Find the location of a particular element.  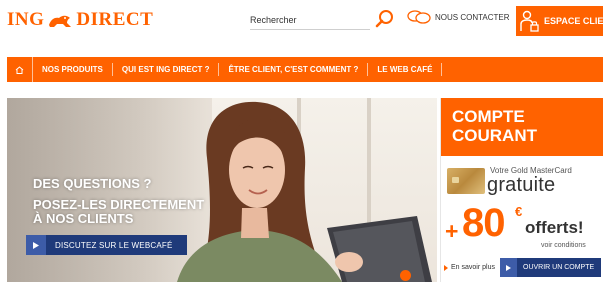

nav-item-le-web-cafe: LE WEB CAFÉ is located at coordinates (405, 69).